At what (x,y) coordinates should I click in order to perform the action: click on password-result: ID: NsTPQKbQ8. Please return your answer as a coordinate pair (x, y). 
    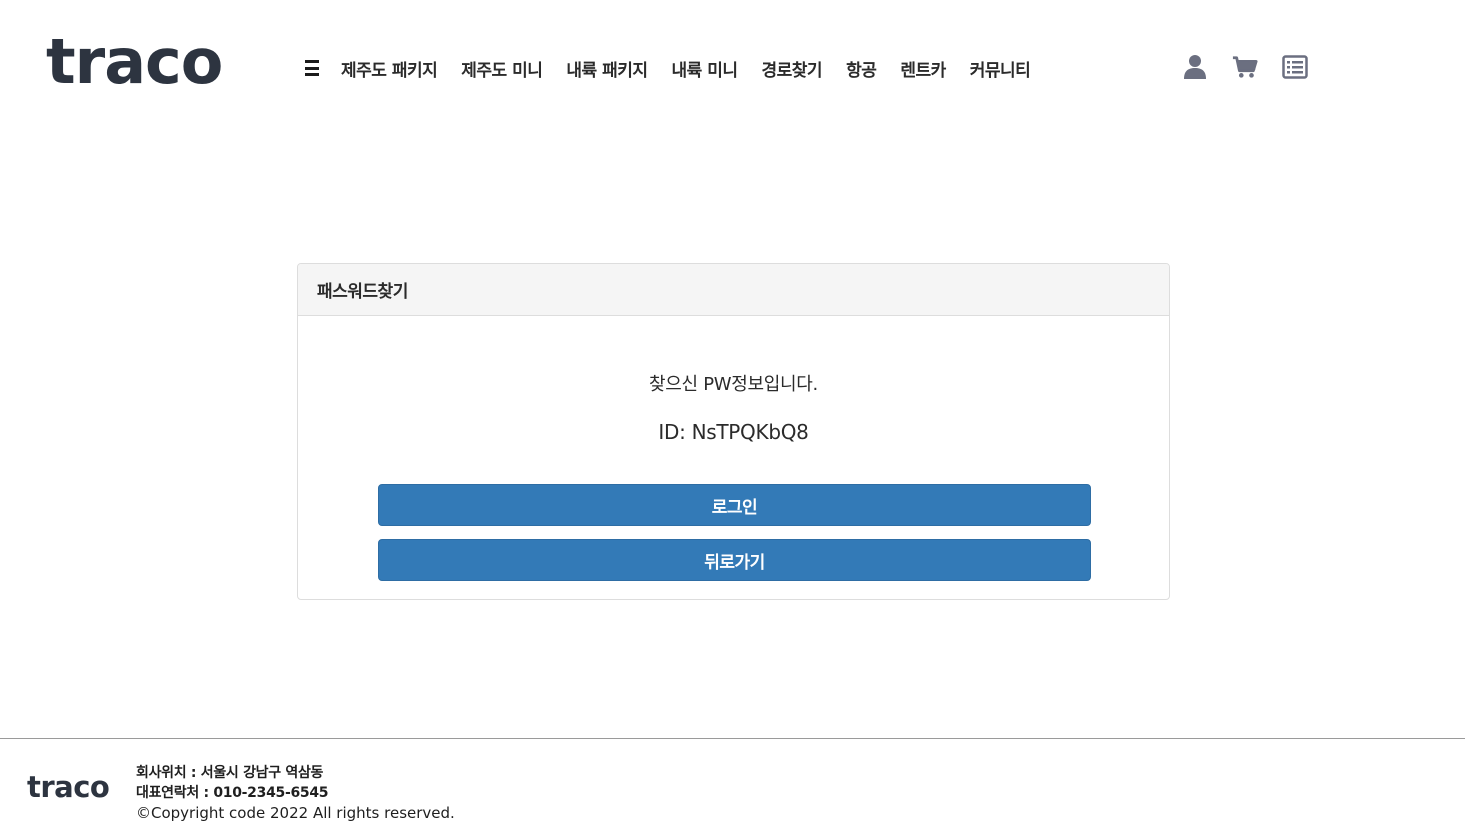
    Looking at the image, I should click on (733, 432).